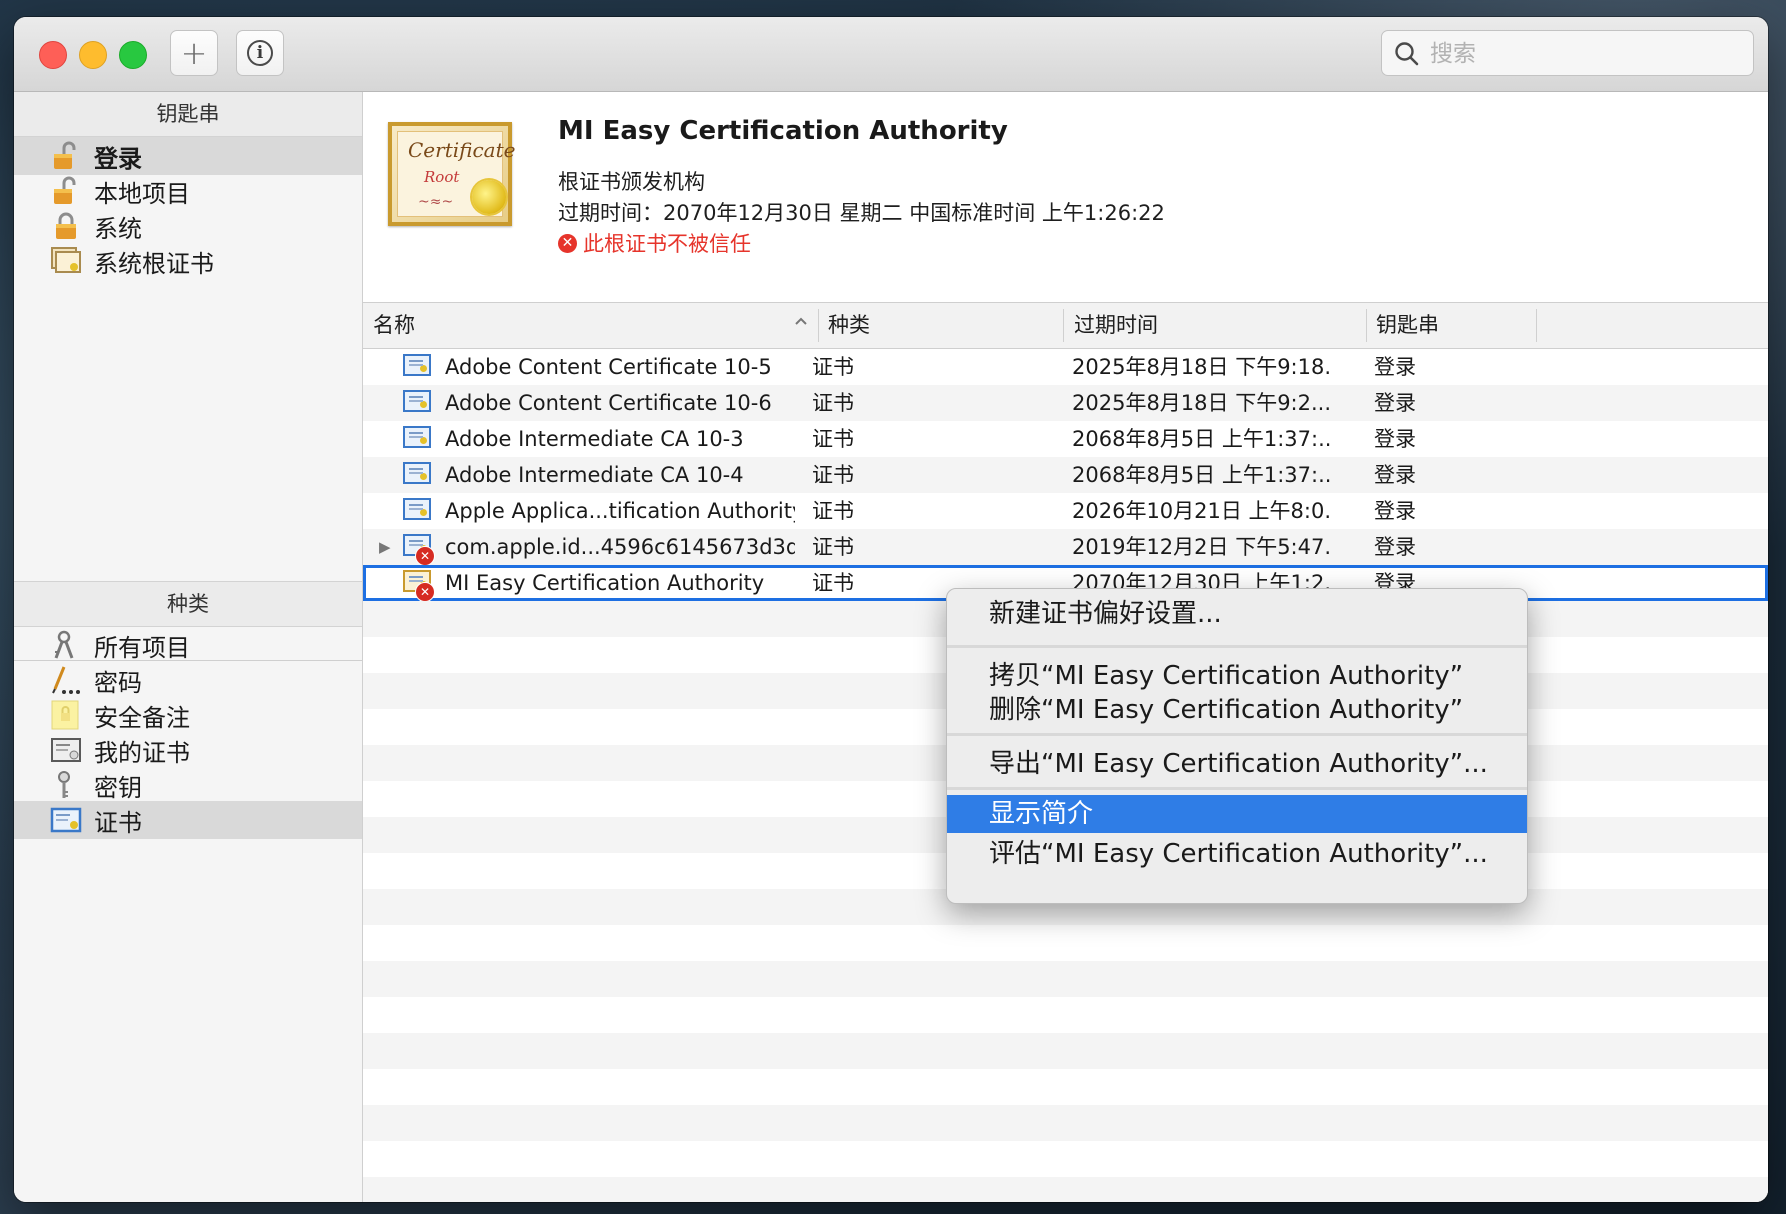 This screenshot has height=1214, width=1786. What do you see at coordinates (53, 55) in the screenshot?
I see `close-window-button` at bounding box center [53, 55].